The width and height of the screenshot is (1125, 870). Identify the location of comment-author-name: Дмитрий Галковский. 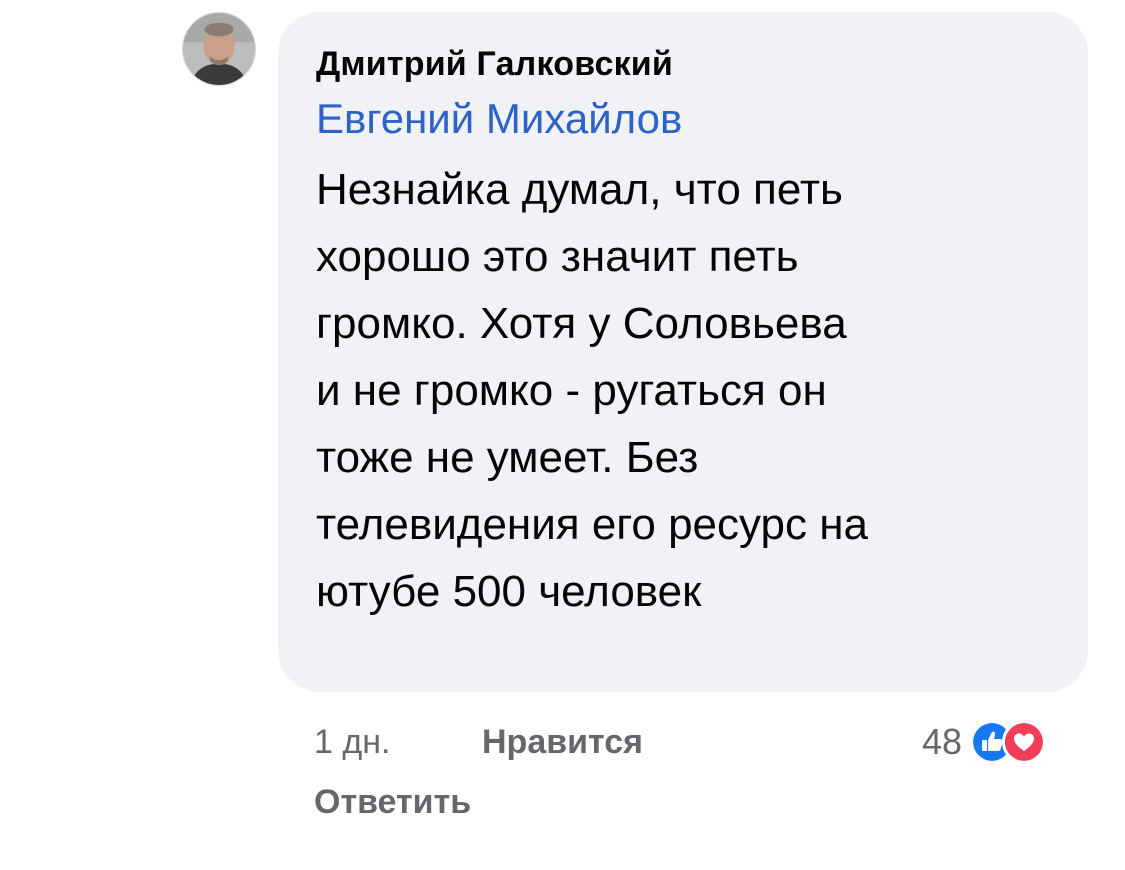
(684, 64).